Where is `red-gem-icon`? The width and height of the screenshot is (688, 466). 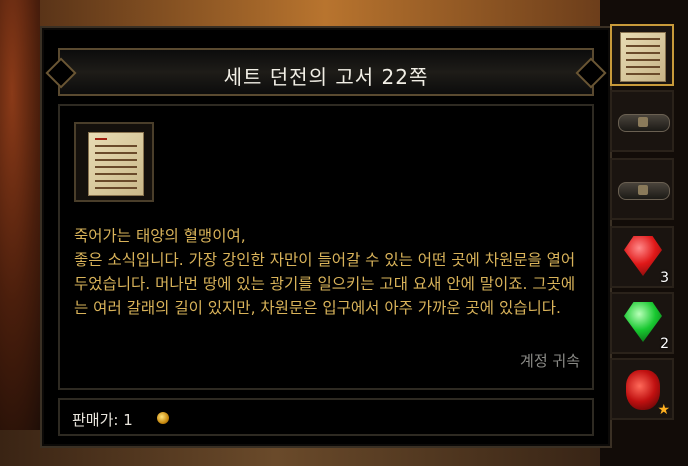
red-gem-icon is located at coordinates (643, 256).